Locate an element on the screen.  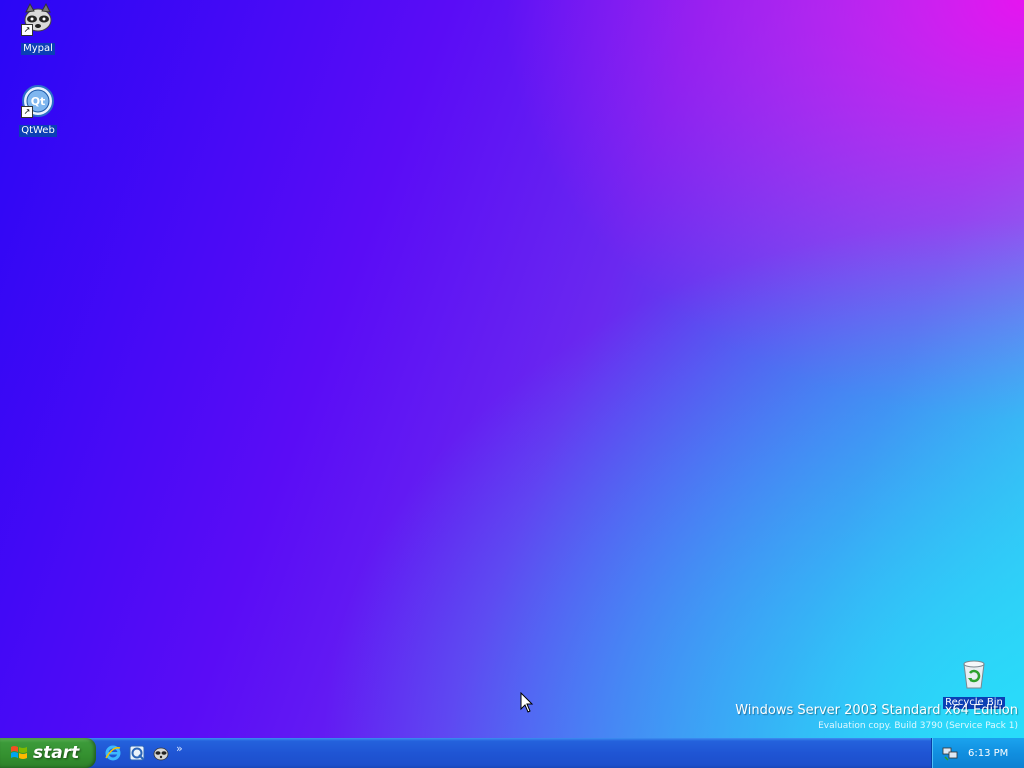
desktop-icon-label: QtWeb is located at coordinates (38, 131).